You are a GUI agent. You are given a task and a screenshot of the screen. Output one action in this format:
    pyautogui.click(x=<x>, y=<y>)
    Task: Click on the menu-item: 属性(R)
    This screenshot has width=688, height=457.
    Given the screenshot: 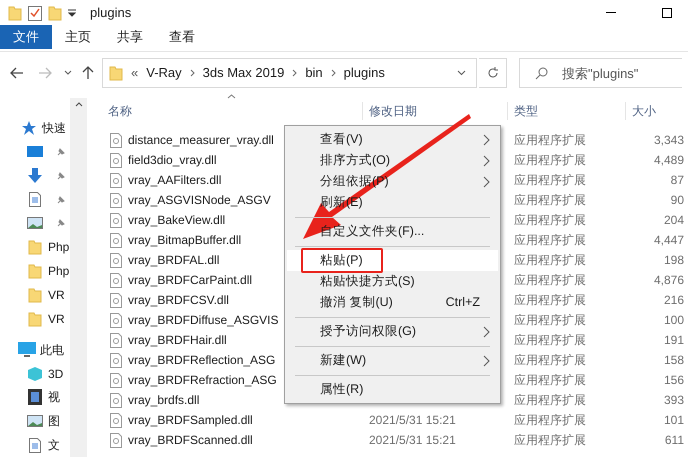 What is the action you would take?
    pyautogui.click(x=392, y=389)
    